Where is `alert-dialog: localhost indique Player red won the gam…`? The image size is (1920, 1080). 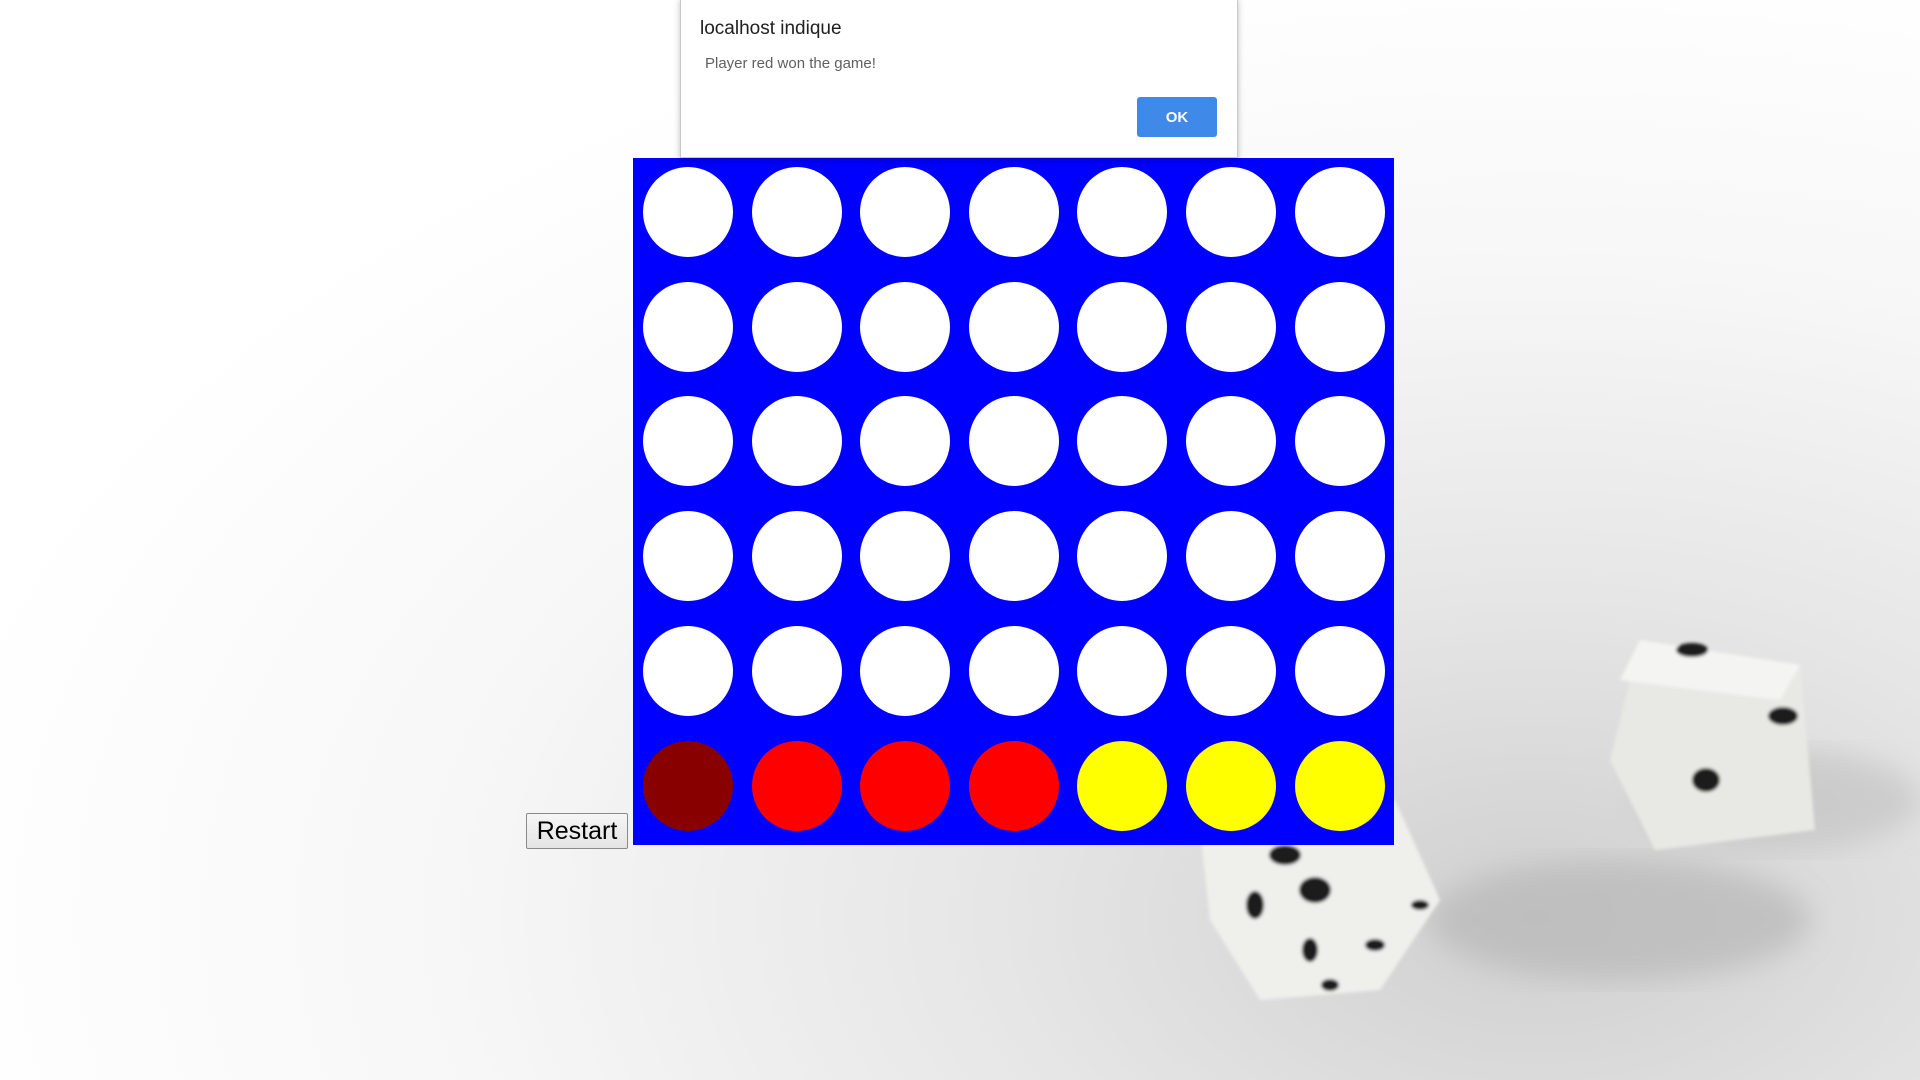 alert-dialog: localhost indique Player red won the gam… is located at coordinates (959, 79).